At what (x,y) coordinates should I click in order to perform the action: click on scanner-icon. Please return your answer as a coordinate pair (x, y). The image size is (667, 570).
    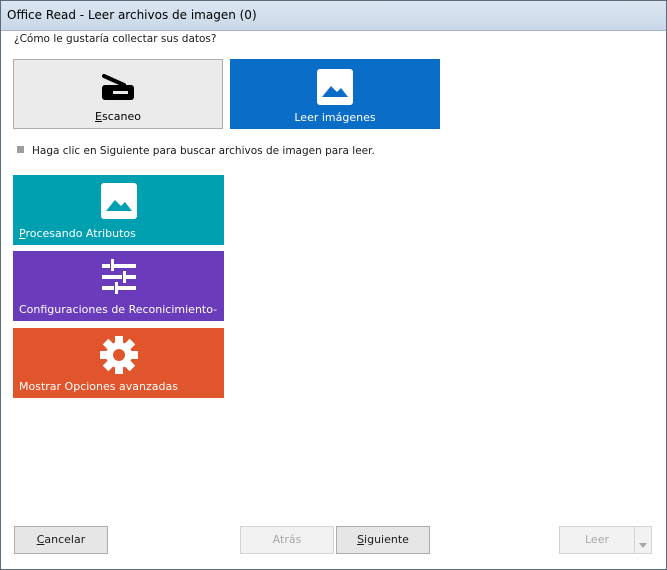
    Looking at the image, I should click on (118, 88).